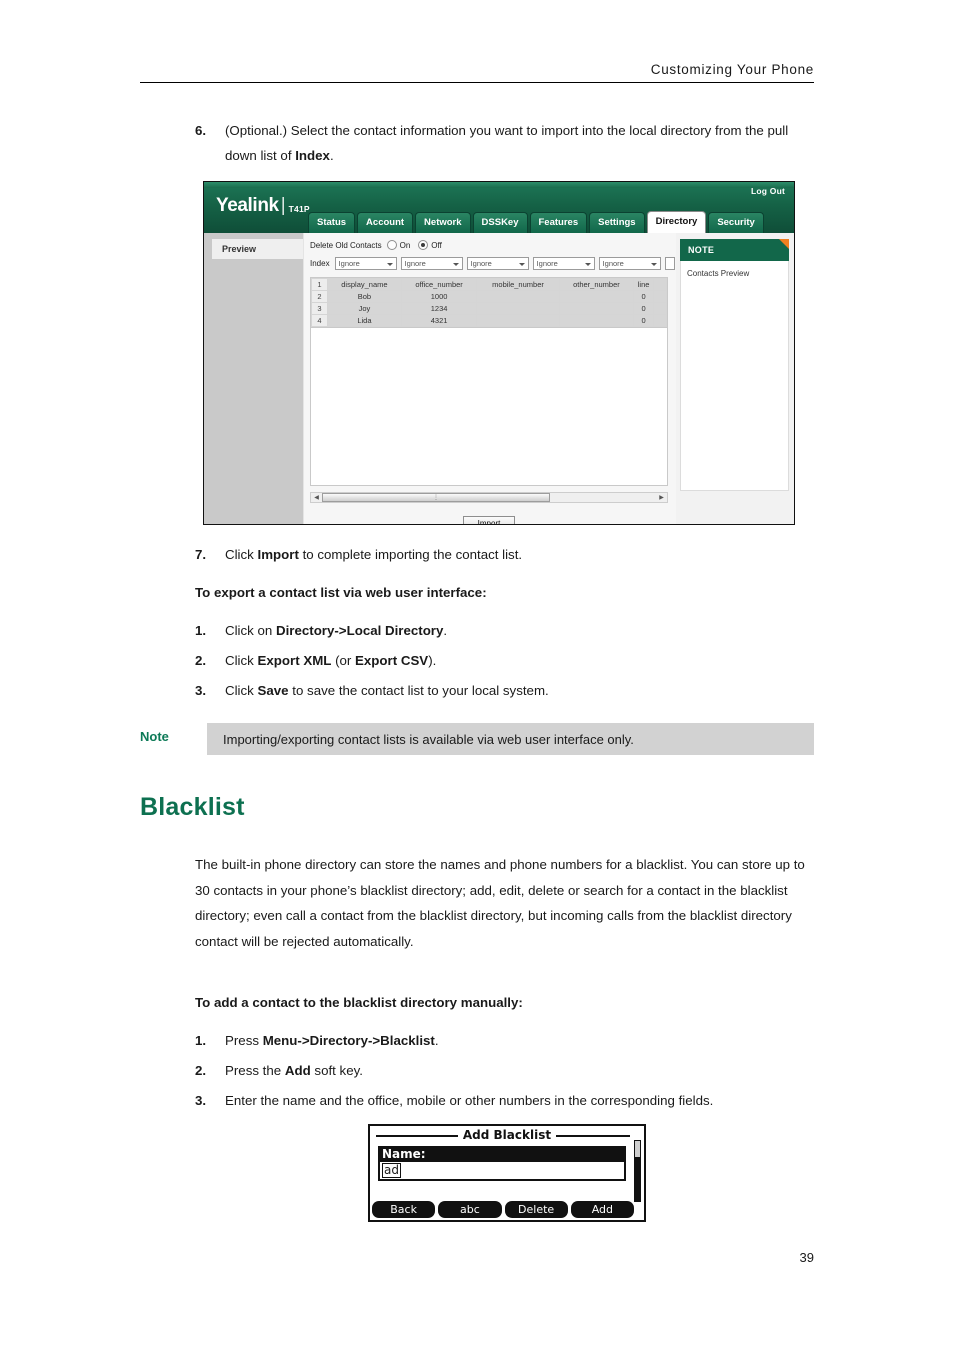 The image size is (954, 1350). I want to click on radio-off-icon, so click(423, 245).